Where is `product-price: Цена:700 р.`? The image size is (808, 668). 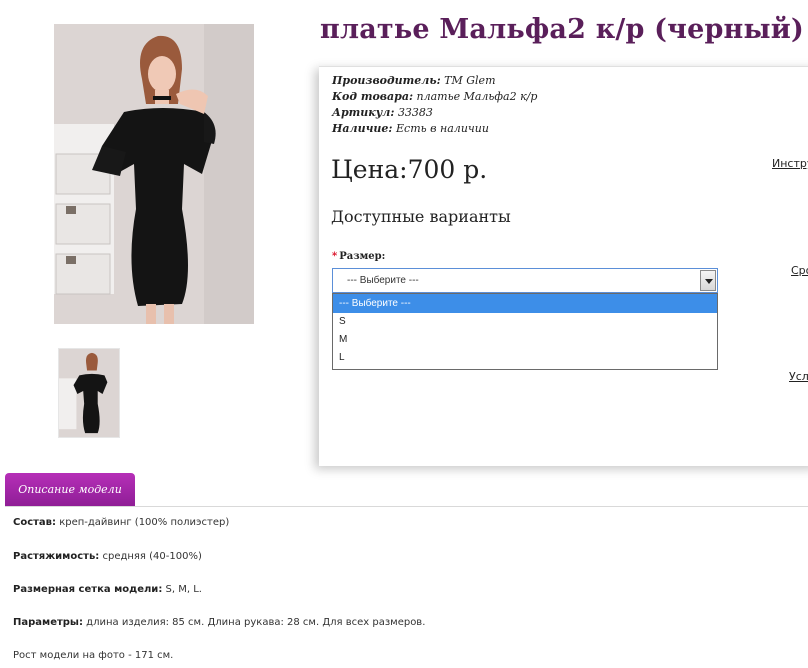 product-price: Цена:700 р. is located at coordinates (409, 169).